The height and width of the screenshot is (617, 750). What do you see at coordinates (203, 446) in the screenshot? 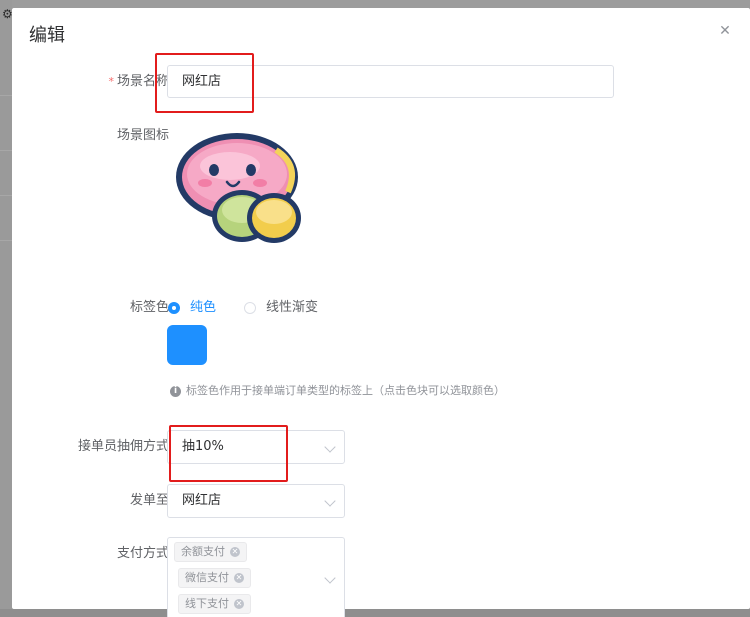
I see `commission-value: 抽10%` at bounding box center [203, 446].